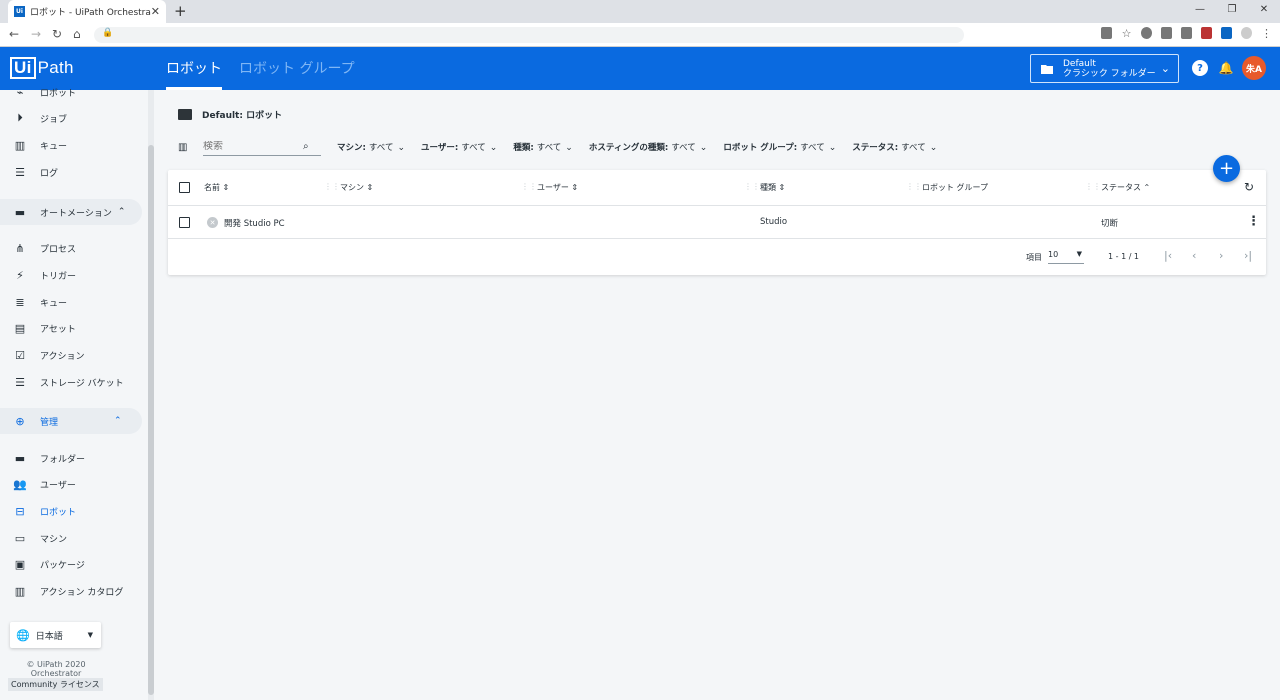 The height and width of the screenshot is (700, 1280). What do you see at coordinates (1200, 11) in the screenshot?
I see `minimize-button: —` at bounding box center [1200, 11].